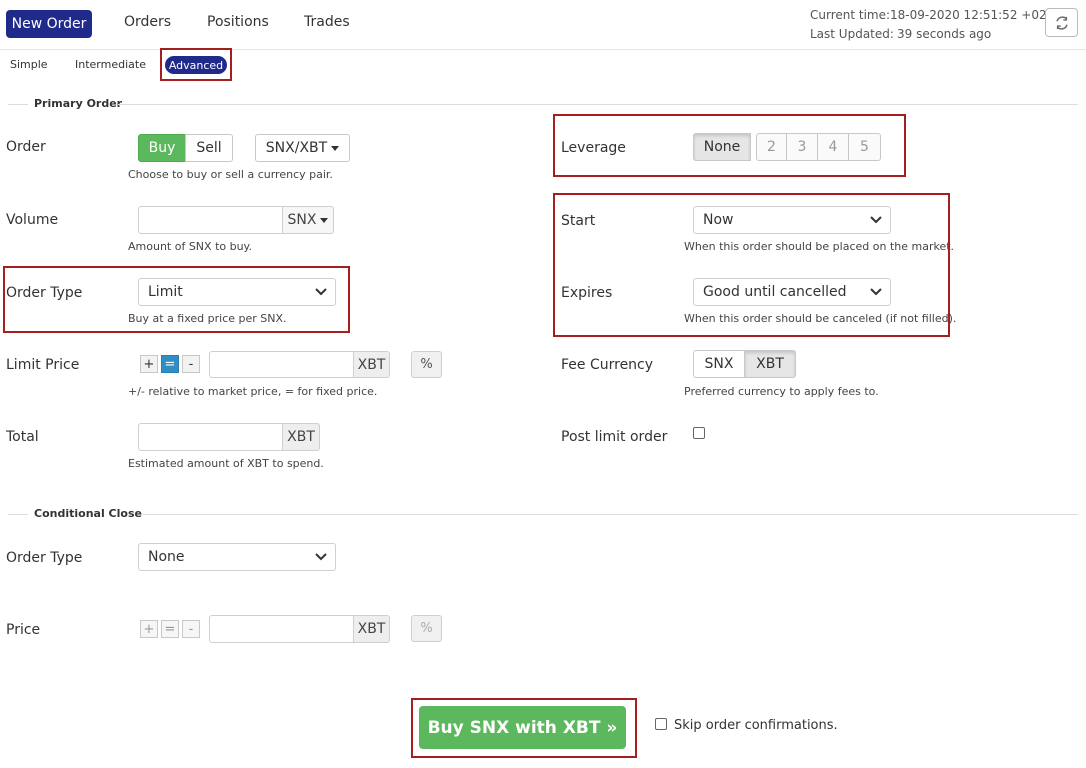 The height and width of the screenshot is (768, 1086). What do you see at coordinates (166, 557) in the screenshot?
I see `conditional-order-type-value: None` at bounding box center [166, 557].